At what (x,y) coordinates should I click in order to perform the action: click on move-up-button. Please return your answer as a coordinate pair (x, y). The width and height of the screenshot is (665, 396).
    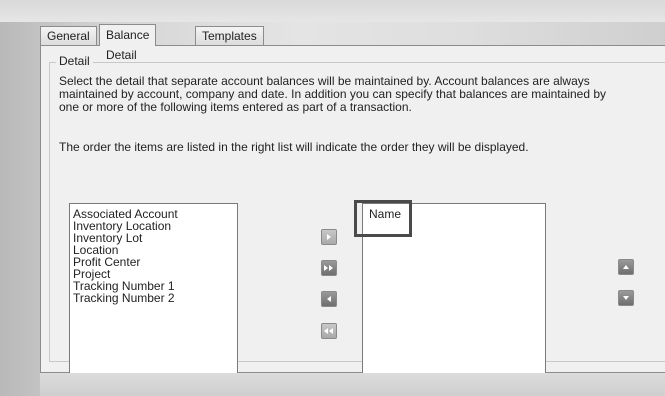
    Looking at the image, I should click on (626, 267).